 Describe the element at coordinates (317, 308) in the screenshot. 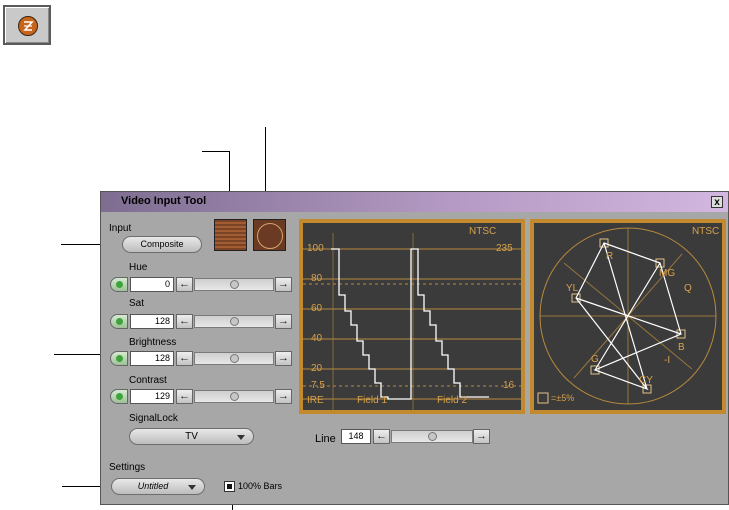

I see `waveform-mark-60: 60` at that location.